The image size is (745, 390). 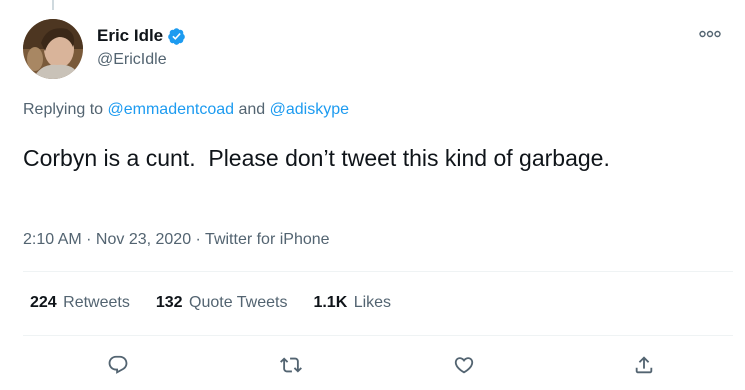 I want to click on retweets-stat: 224 Retweets, so click(x=80, y=303).